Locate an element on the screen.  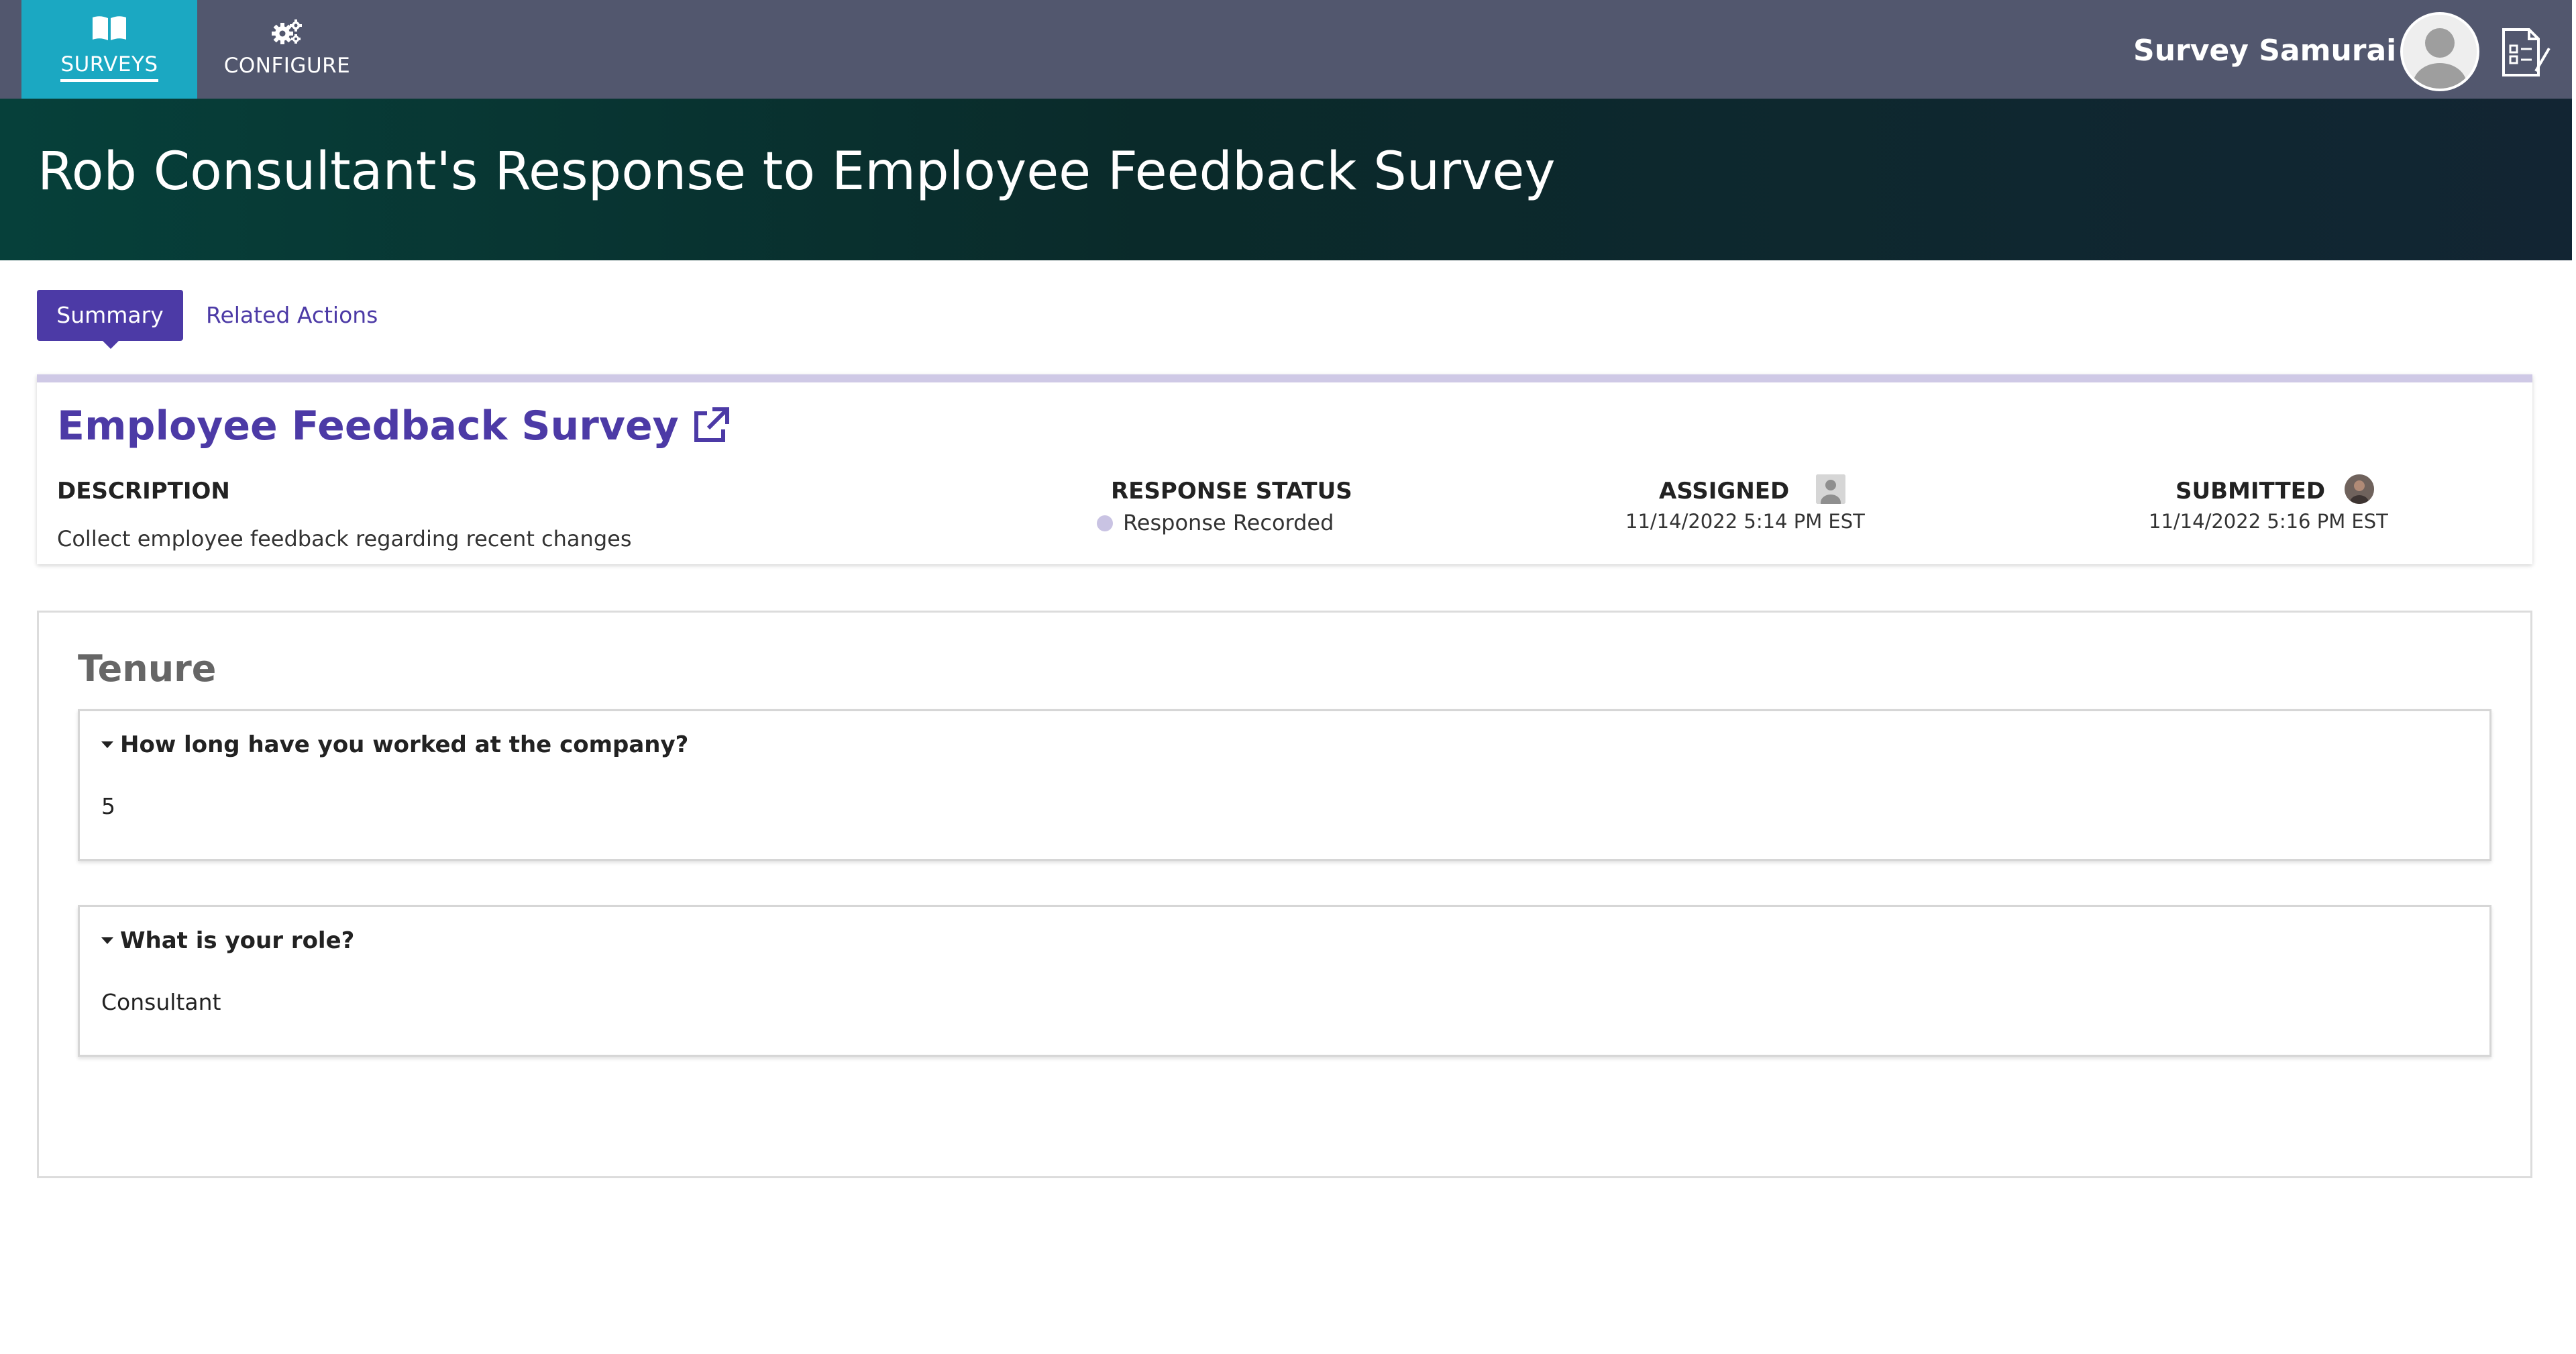
question-text: What is your role? is located at coordinates (237, 941).